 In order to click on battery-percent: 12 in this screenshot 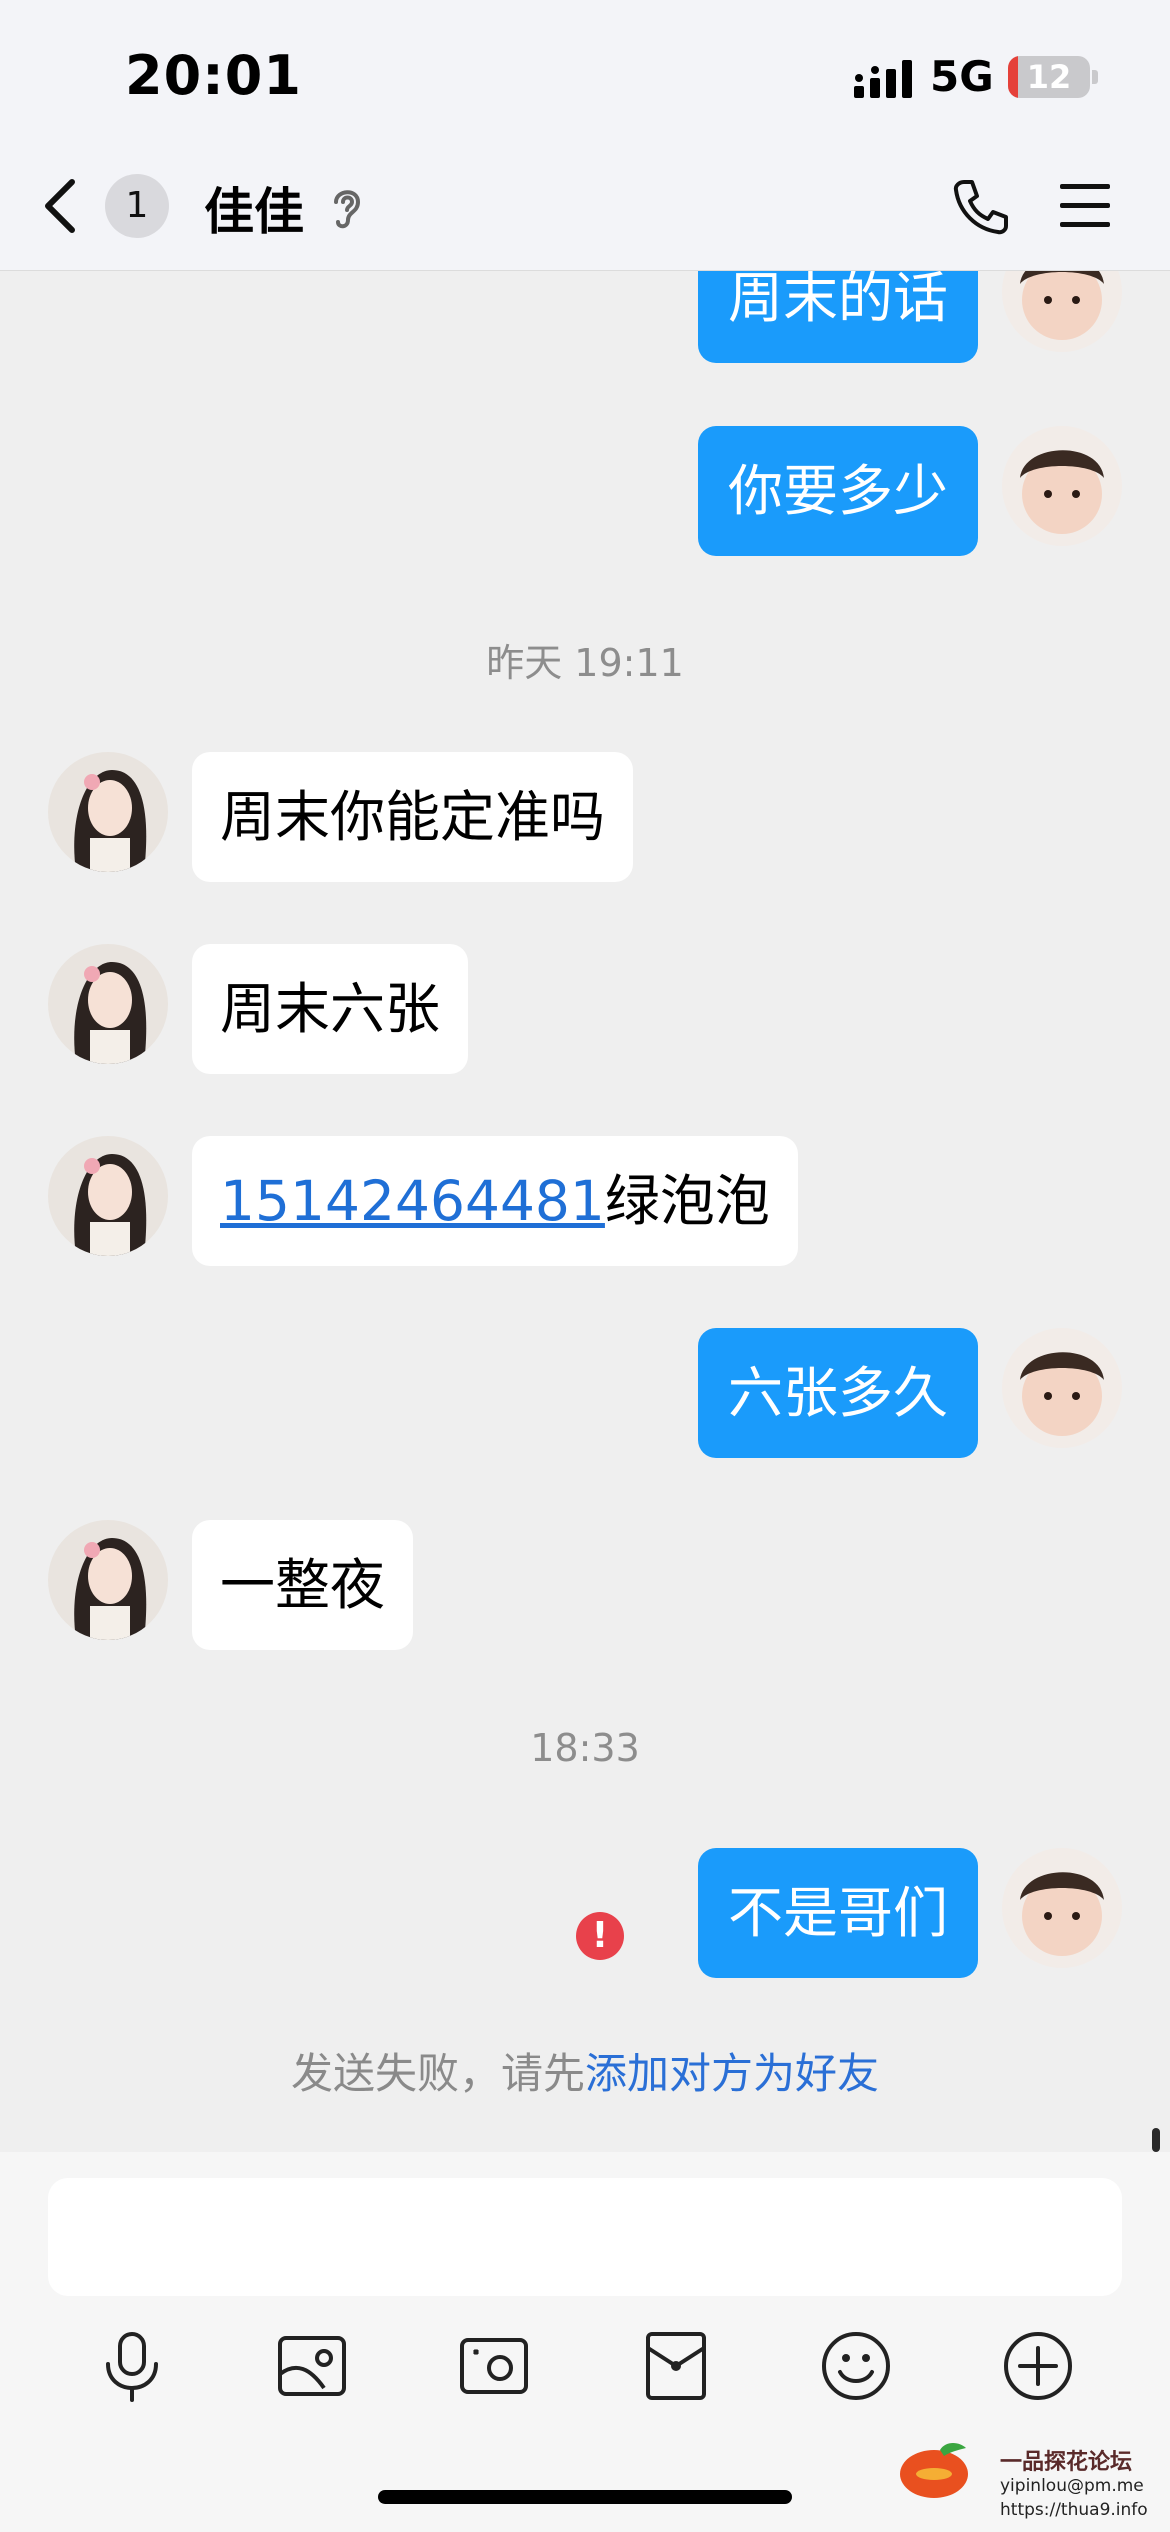, I will do `click(1049, 77)`.